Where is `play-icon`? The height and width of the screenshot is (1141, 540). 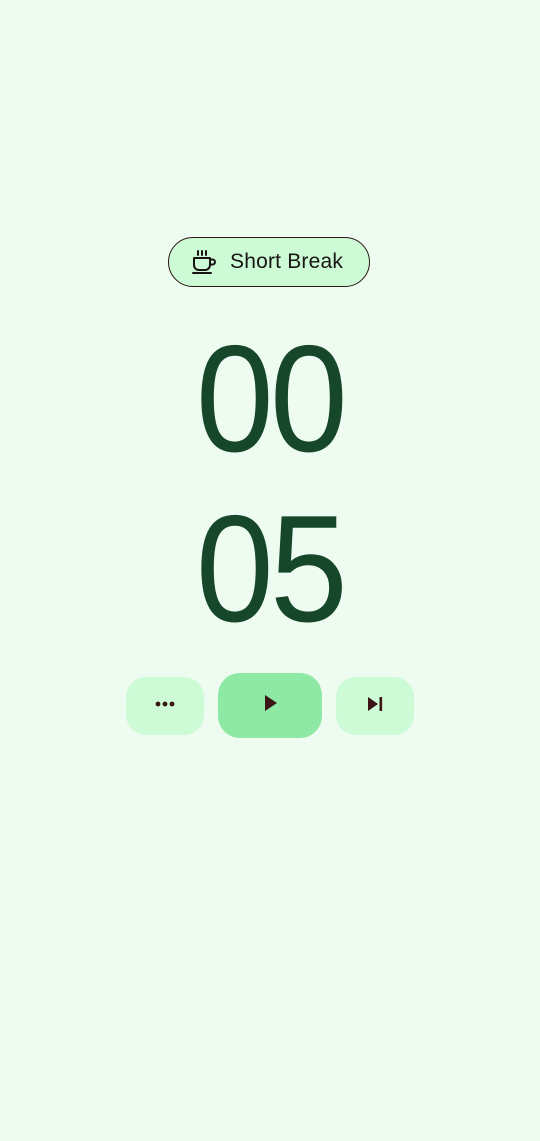 play-icon is located at coordinates (270, 705).